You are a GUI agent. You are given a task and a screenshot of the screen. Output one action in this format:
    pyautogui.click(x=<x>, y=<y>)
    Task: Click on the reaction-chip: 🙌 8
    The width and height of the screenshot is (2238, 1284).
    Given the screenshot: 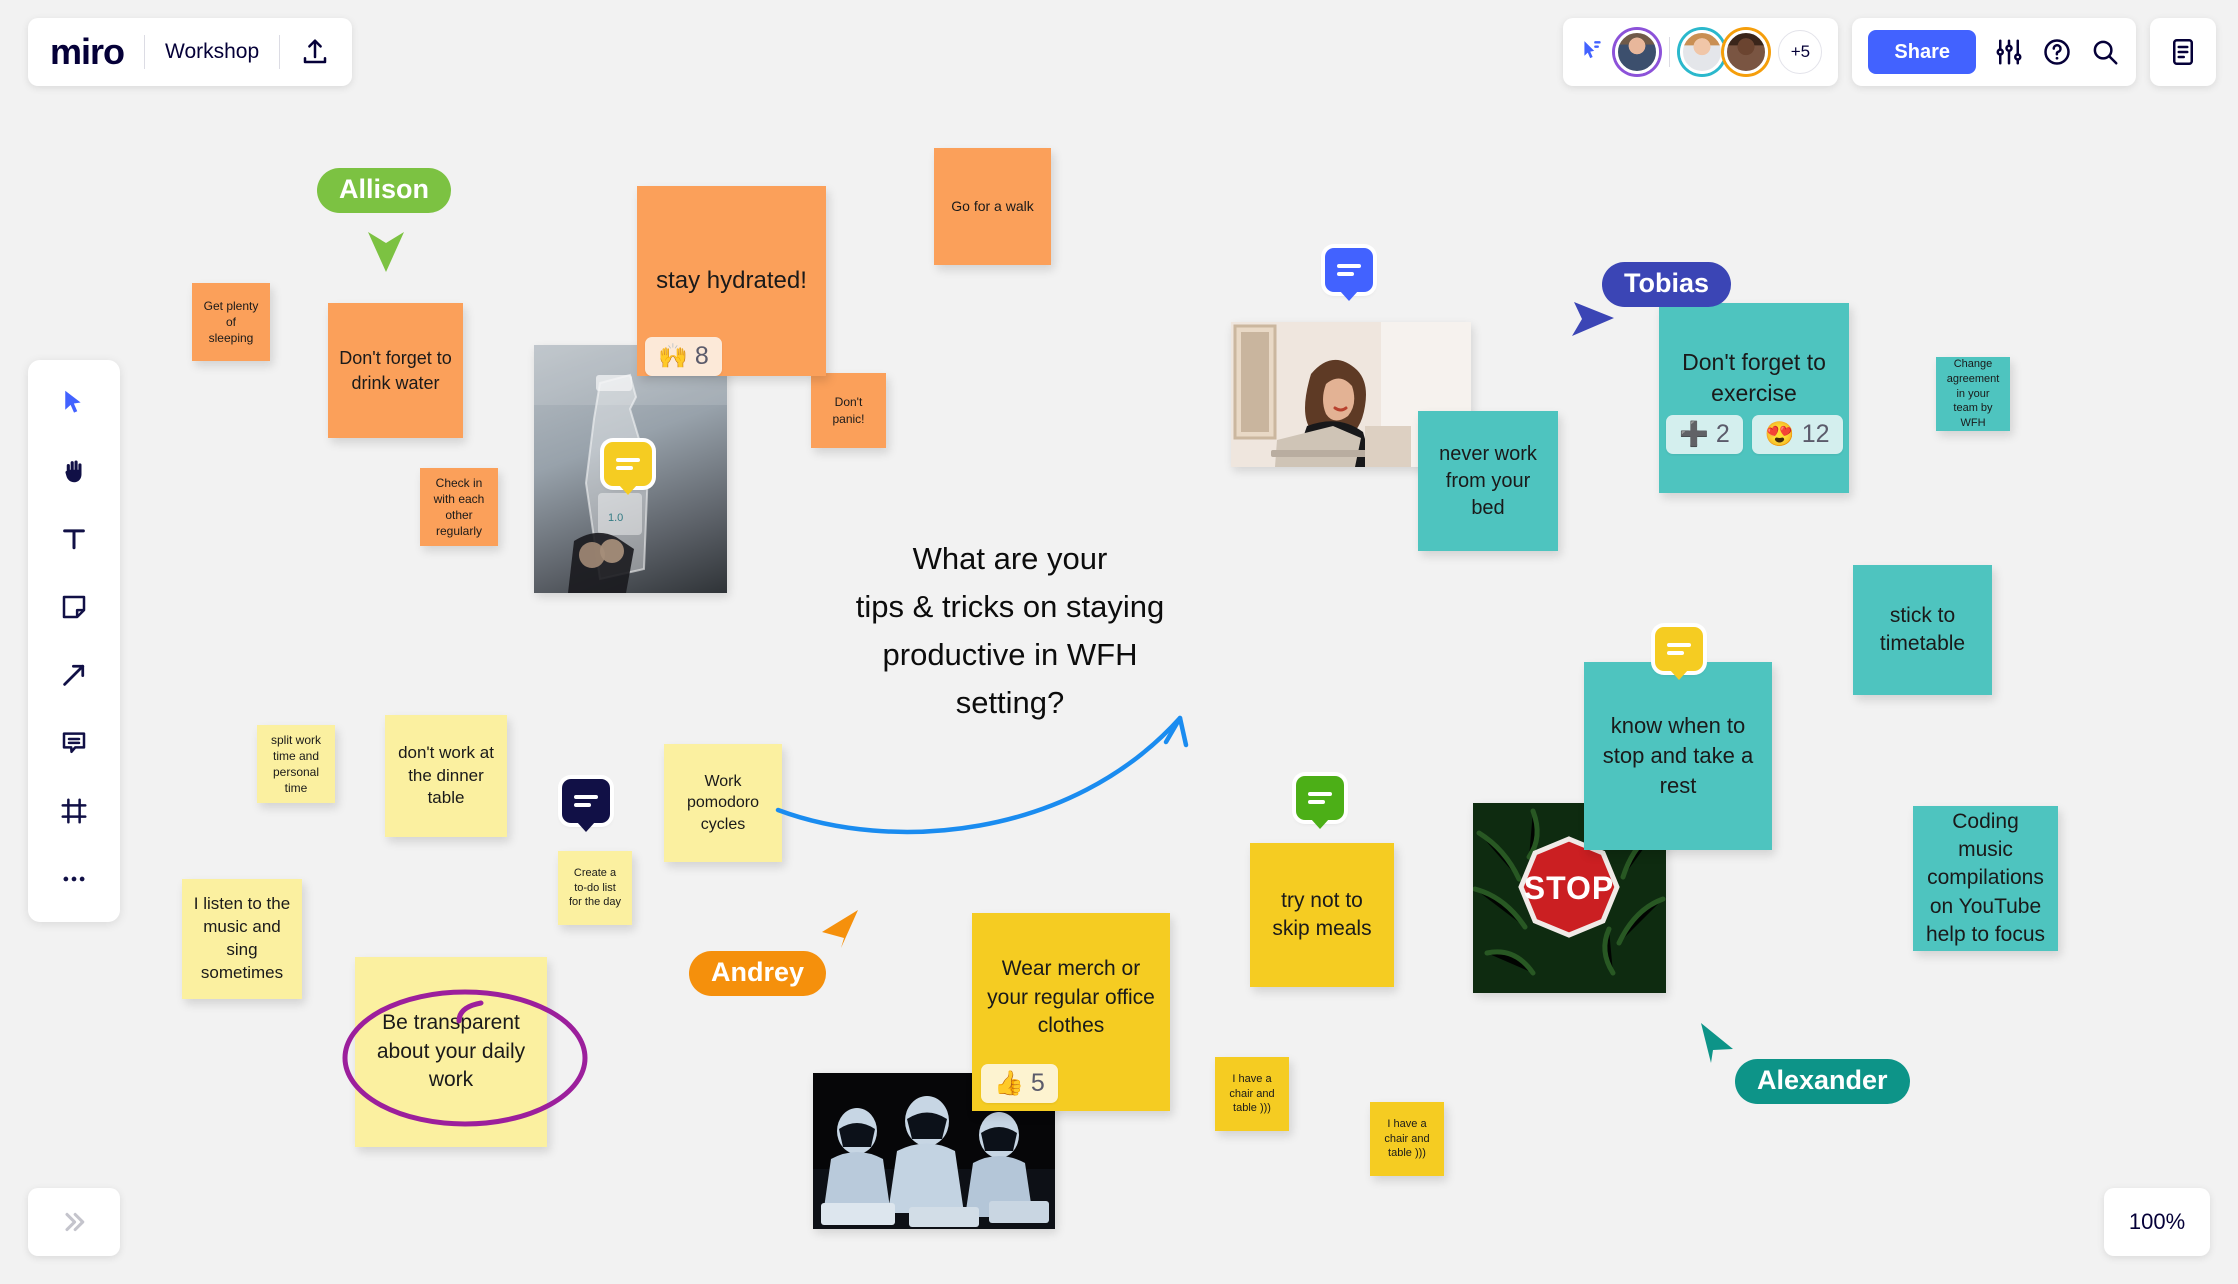 What is the action you would take?
    pyautogui.click(x=683, y=356)
    